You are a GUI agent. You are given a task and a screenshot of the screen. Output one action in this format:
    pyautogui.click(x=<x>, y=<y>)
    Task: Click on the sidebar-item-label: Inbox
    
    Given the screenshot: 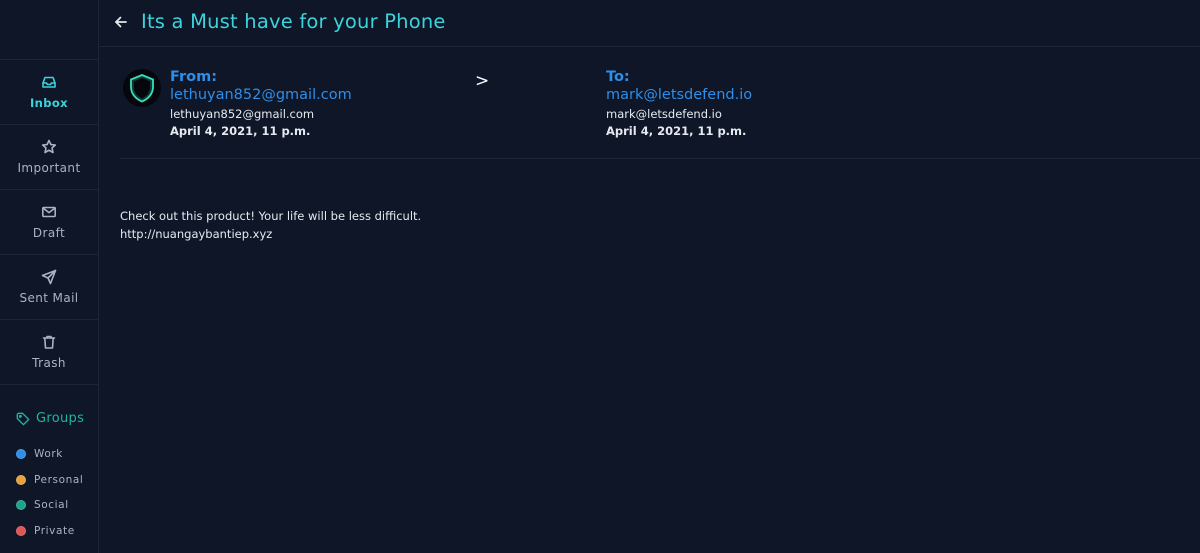 What is the action you would take?
    pyautogui.click(x=49, y=103)
    